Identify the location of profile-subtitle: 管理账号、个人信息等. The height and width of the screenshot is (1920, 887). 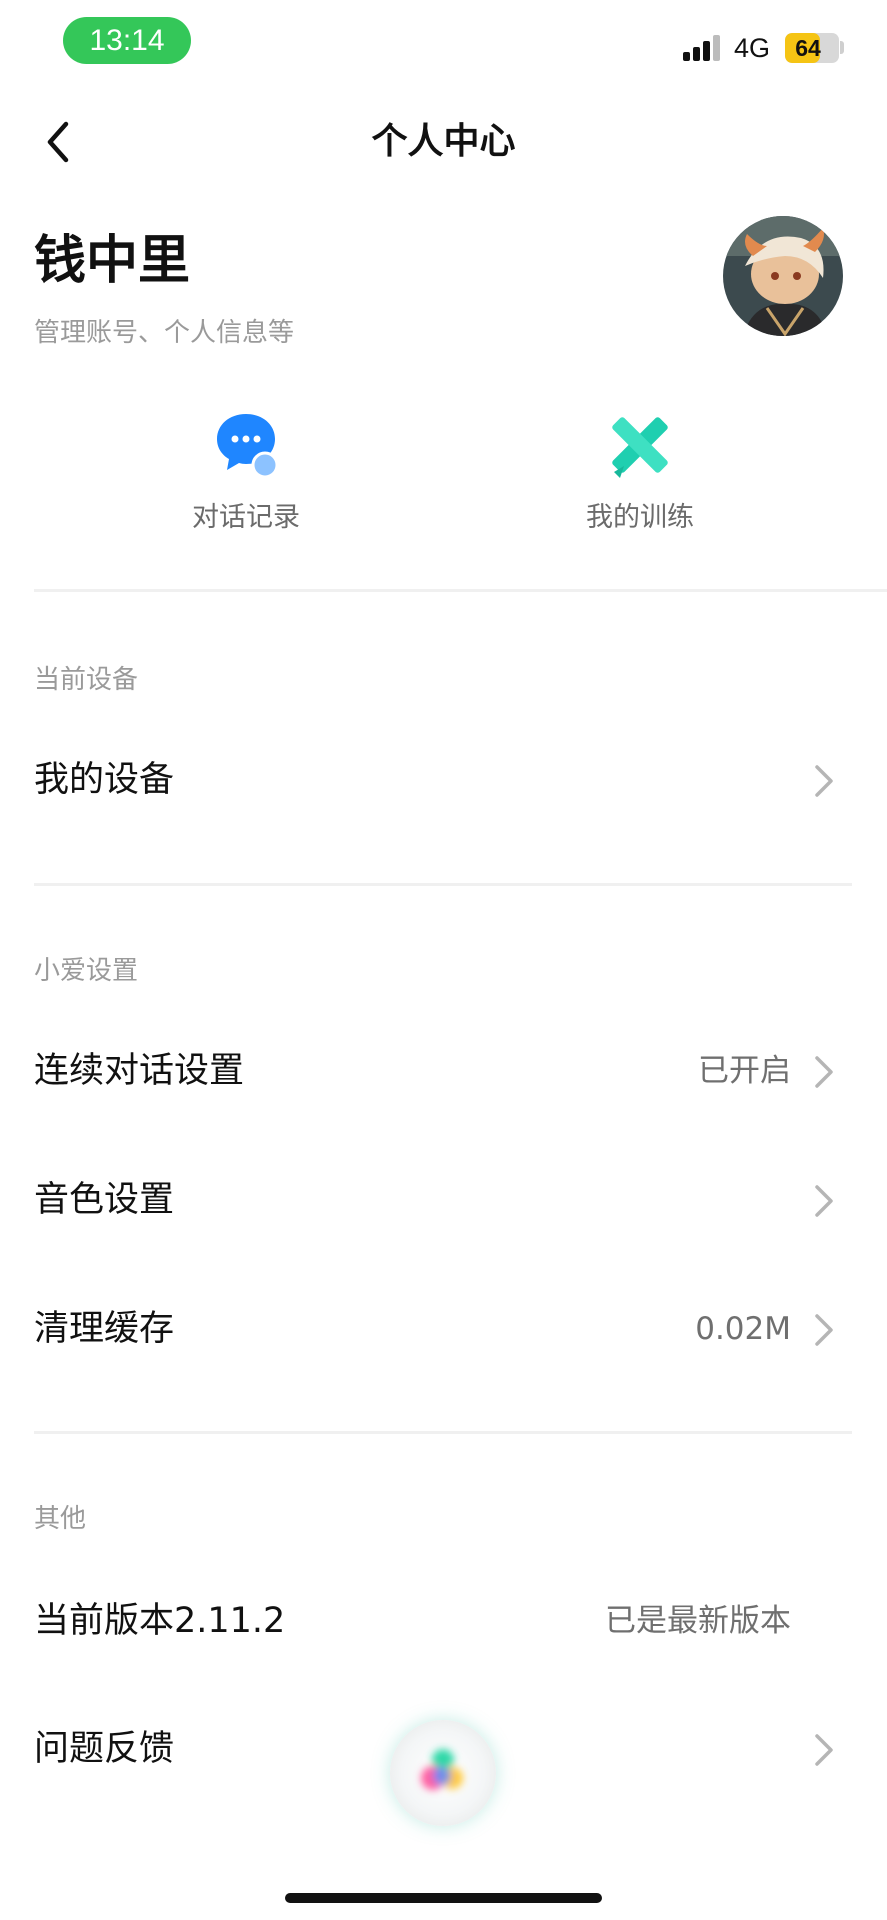
(164, 333).